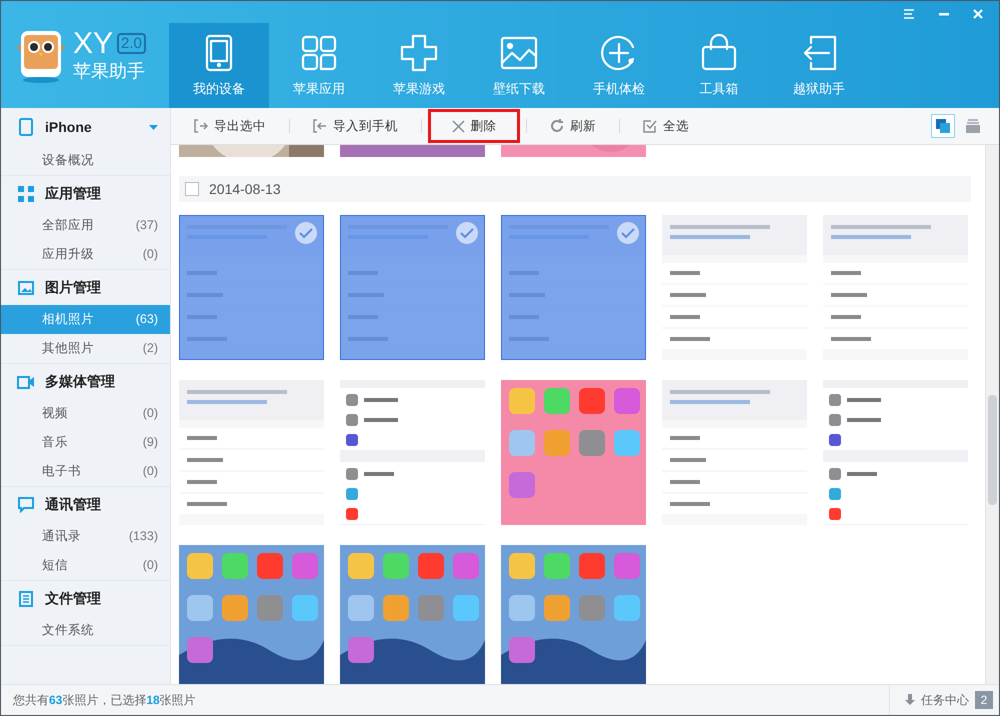 The height and width of the screenshot is (716, 1000). What do you see at coordinates (150, 349) in the screenshot?
I see `item-count: (2)` at bounding box center [150, 349].